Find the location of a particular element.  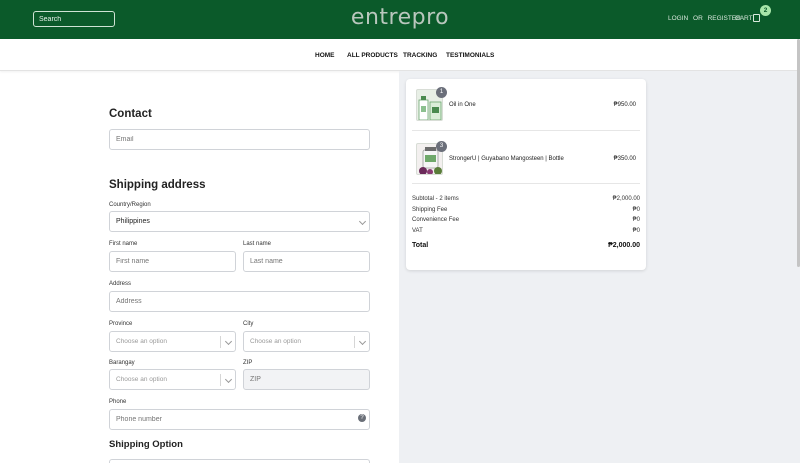

vat-label: VAT is located at coordinates (417, 231).